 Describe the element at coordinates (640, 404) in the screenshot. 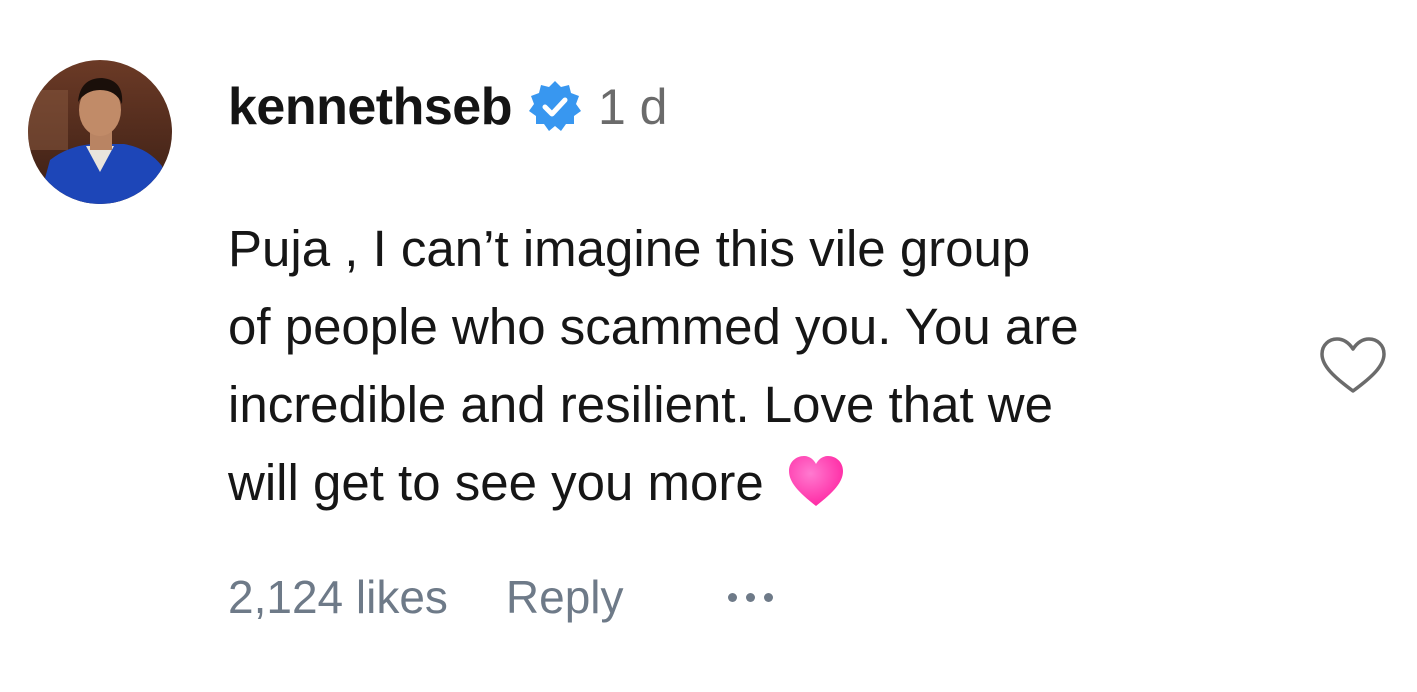

I see `comment-line: incredible and resilient. Love that we` at that location.